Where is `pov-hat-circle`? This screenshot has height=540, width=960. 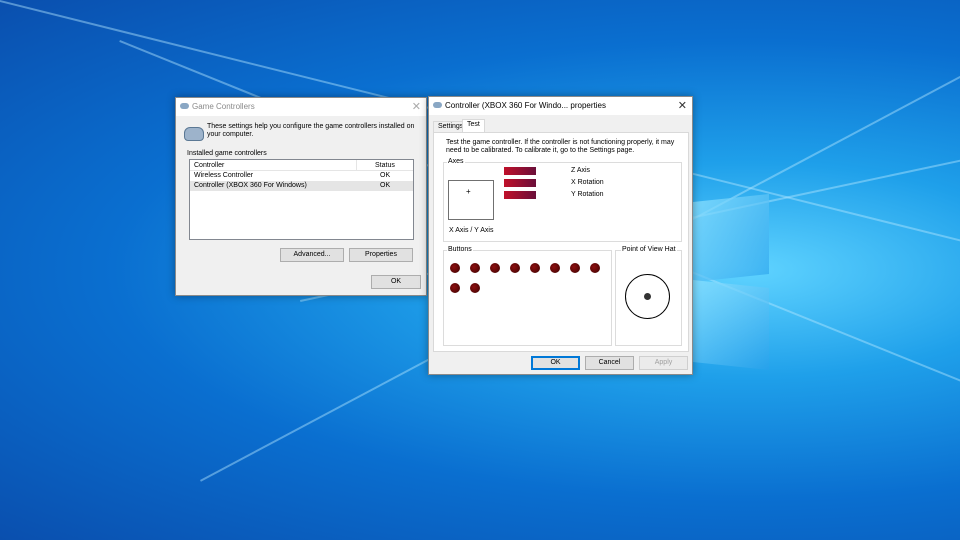 pov-hat-circle is located at coordinates (647, 296).